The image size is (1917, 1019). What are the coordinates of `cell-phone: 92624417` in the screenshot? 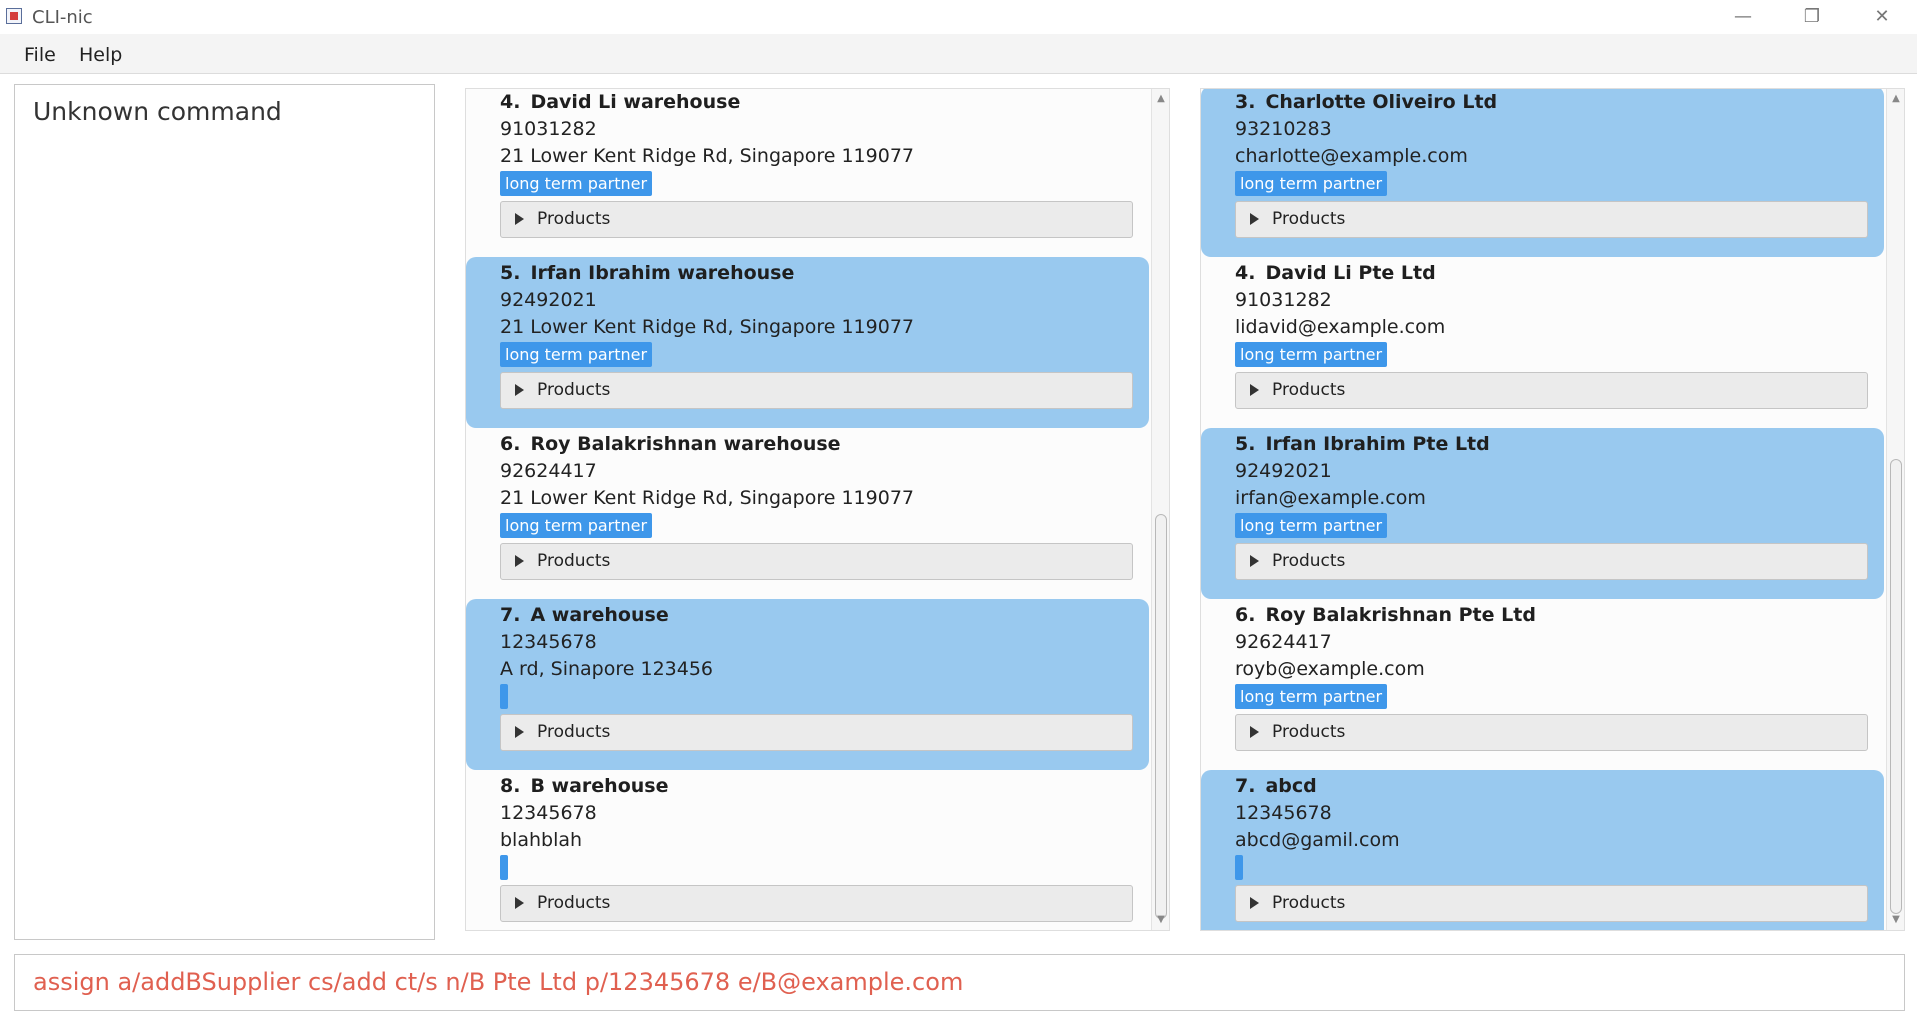 It's located at (548, 471).